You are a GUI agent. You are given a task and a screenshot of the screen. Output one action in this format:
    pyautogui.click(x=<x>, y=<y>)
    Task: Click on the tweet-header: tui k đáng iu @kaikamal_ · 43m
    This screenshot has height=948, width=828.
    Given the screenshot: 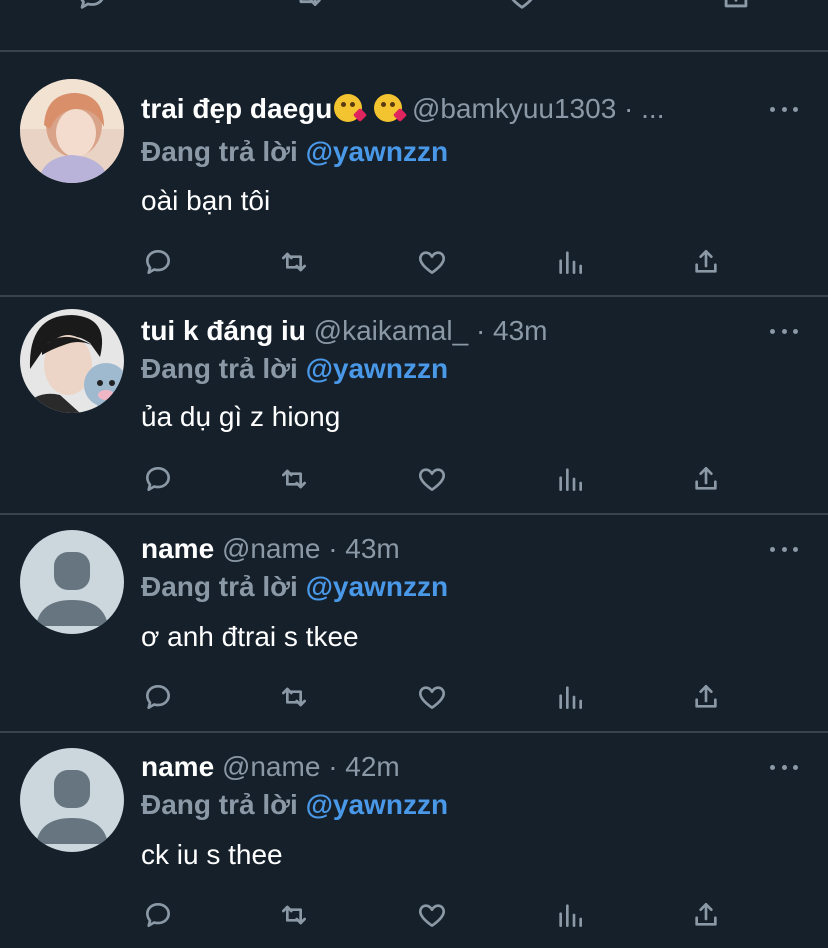 What is the action you would take?
    pyautogui.click(x=451, y=331)
    